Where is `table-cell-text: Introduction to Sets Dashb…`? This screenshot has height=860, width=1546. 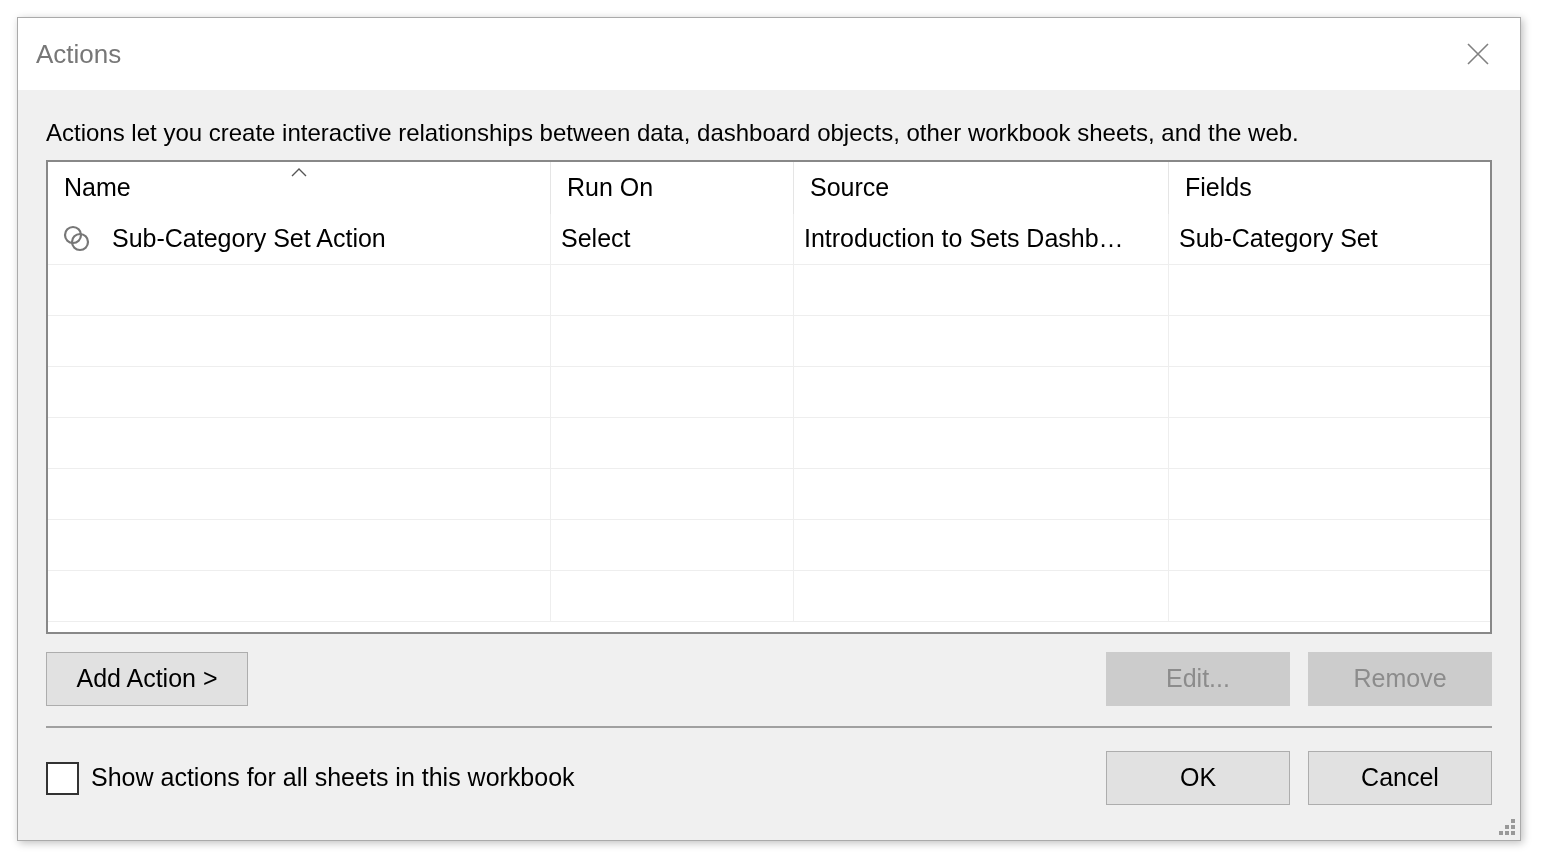
table-cell-text: Introduction to Sets Dashb… is located at coordinates (964, 239).